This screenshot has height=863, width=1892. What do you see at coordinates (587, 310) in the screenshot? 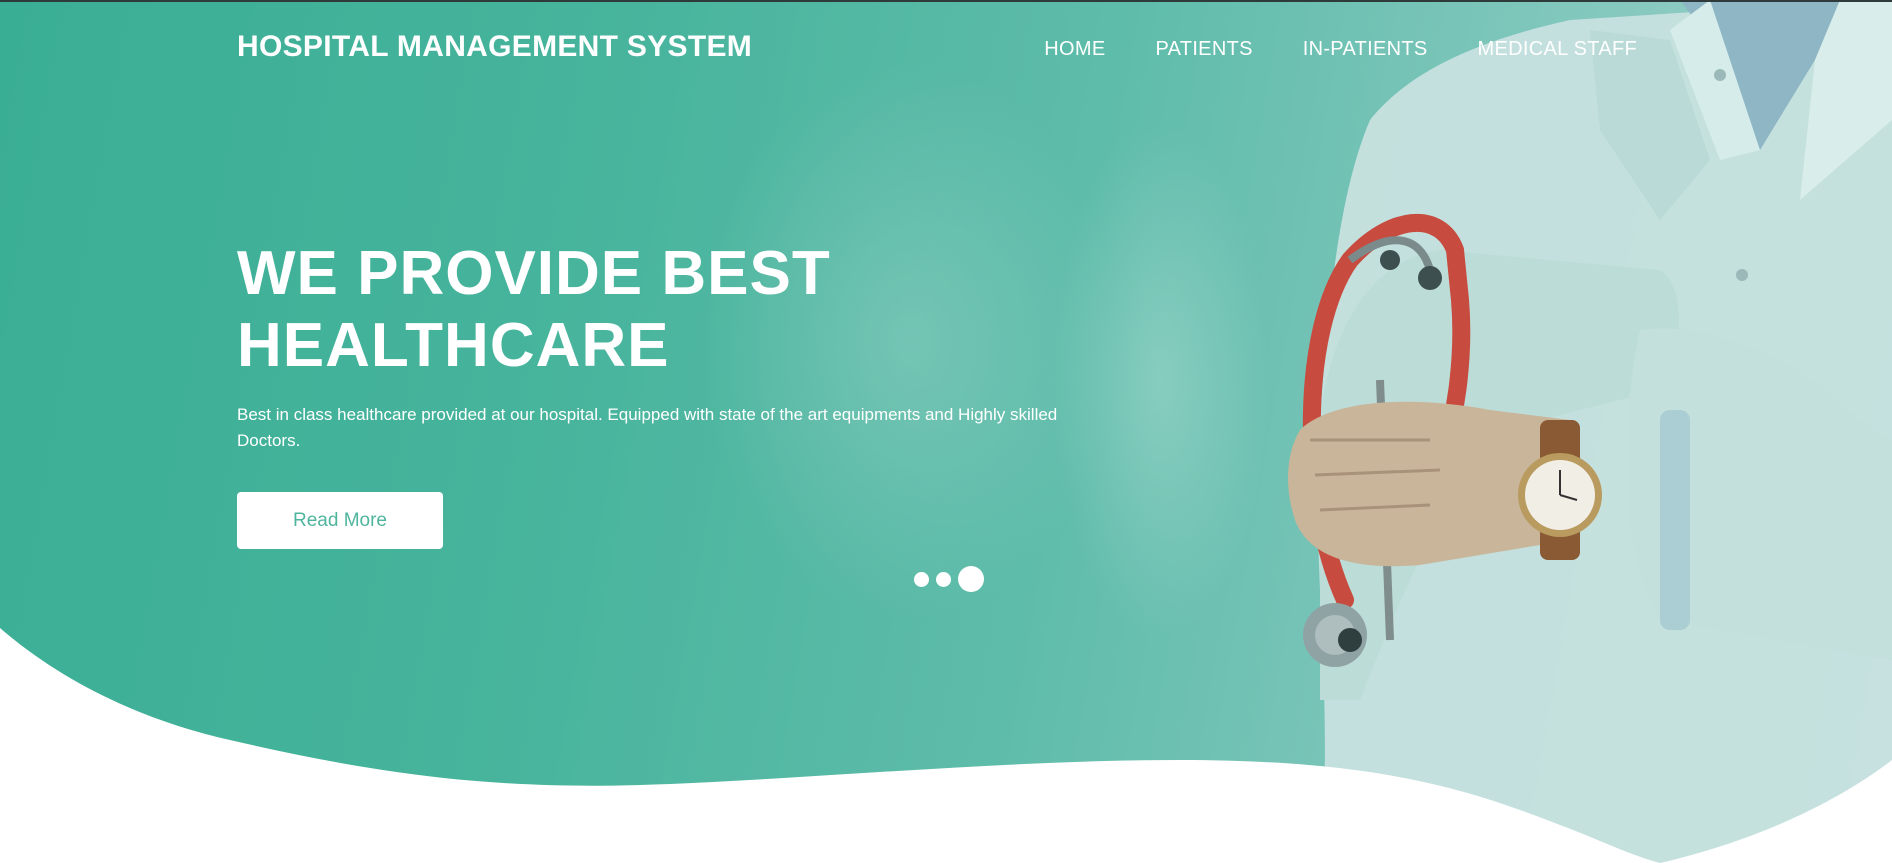
I see `hero-headline: WE PROVIDE BEST HEALTHCARE` at bounding box center [587, 310].